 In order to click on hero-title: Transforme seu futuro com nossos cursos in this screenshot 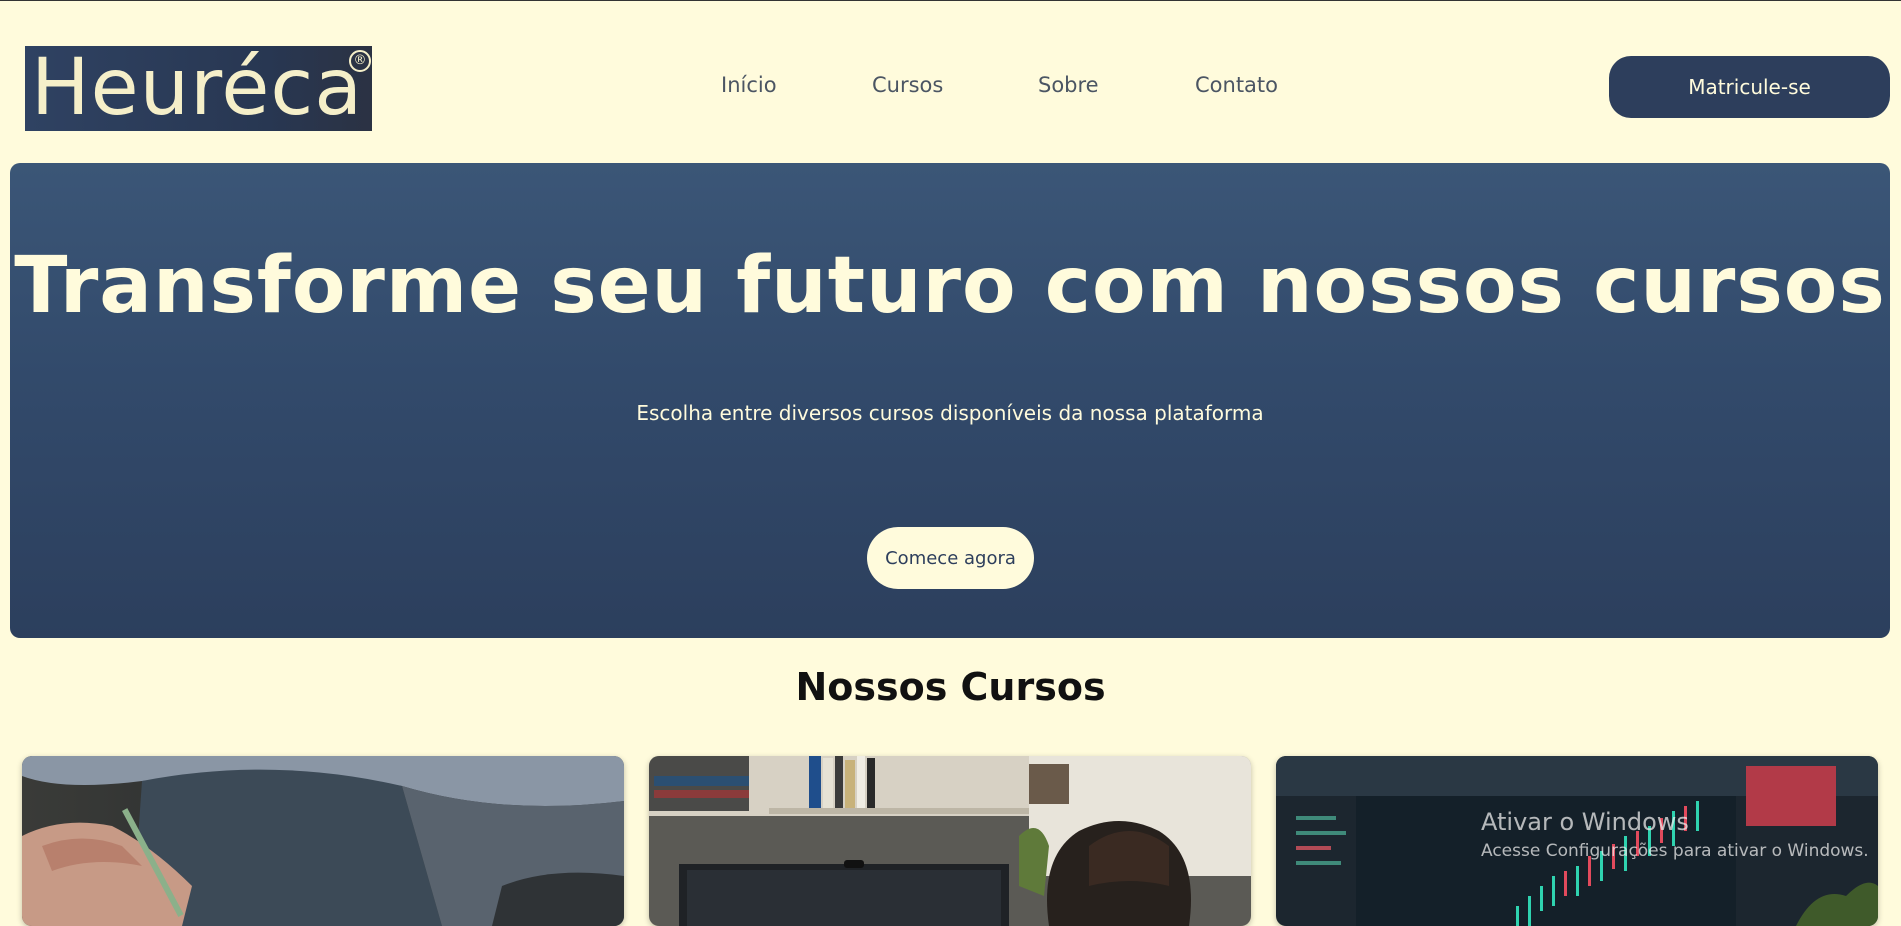, I will do `click(950, 286)`.